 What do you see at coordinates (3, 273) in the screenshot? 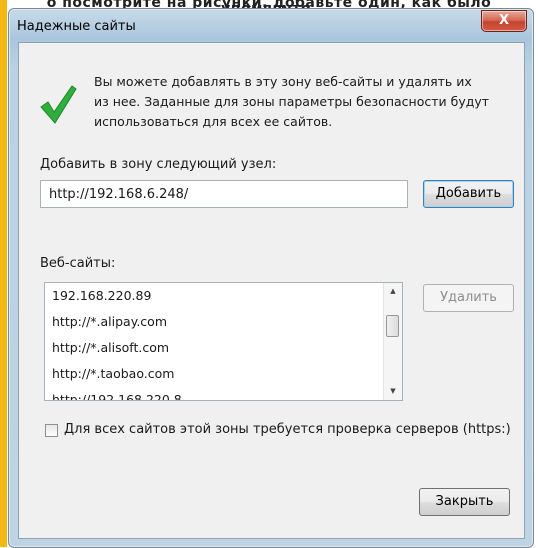
I see `background-highlight-bar` at bounding box center [3, 273].